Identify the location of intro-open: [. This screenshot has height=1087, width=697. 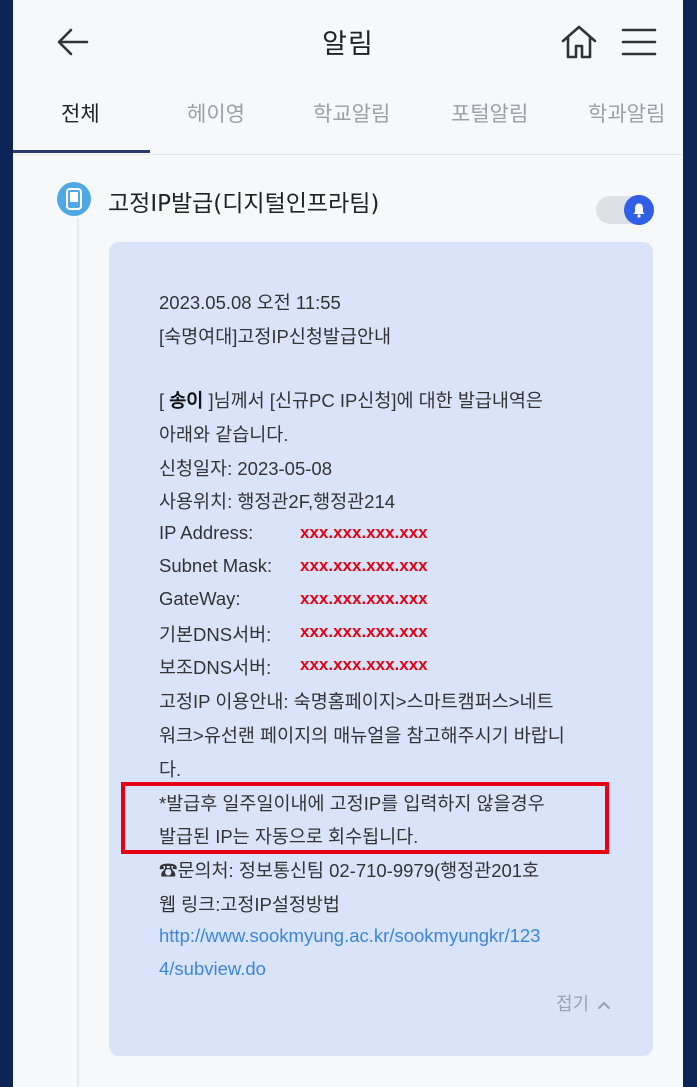
(164, 400).